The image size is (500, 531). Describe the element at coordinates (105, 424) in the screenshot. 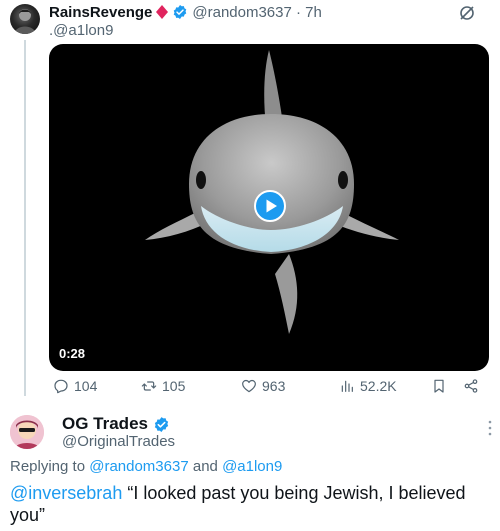

I see `display-name: OG Trades` at that location.